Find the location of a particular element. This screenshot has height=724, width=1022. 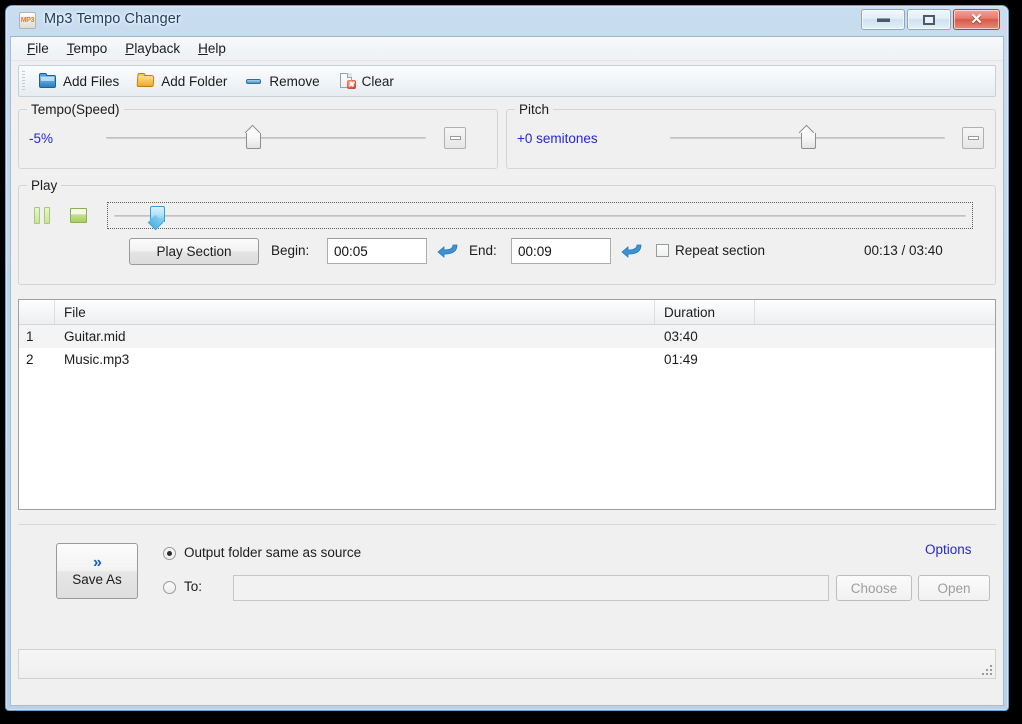

play-section-label: Play Section is located at coordinates (194, 251).